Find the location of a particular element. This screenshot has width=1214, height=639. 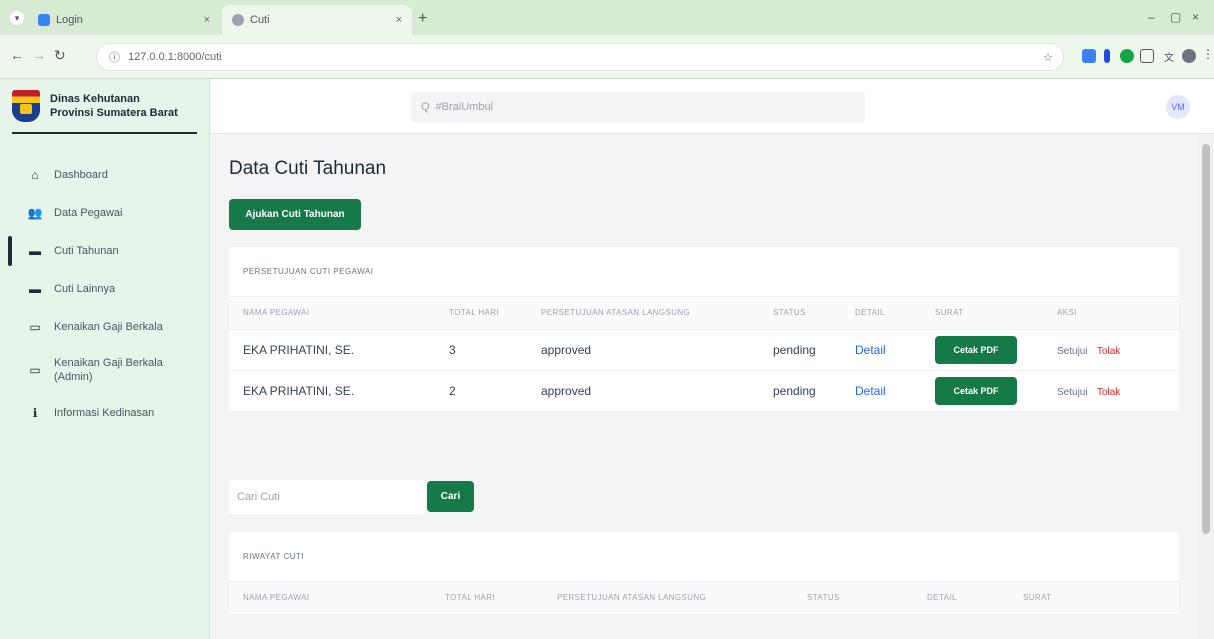

cari-button: Cari is located at coordinates (450, 496).